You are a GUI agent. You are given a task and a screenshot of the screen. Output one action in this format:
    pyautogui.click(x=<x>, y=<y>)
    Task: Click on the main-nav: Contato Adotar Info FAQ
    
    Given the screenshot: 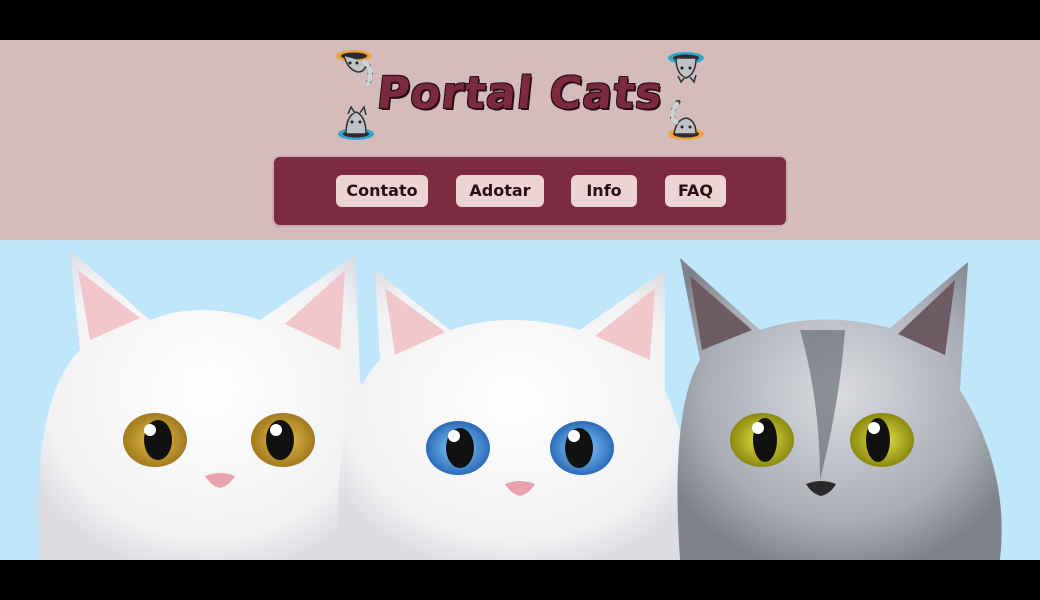 What is the action you would take?
    pyautogui.click(x=530, y=191)
    